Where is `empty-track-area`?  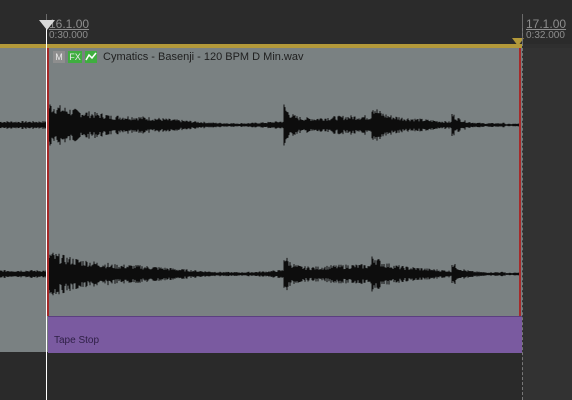 empty-track-area is located at coordinates (547, 224).